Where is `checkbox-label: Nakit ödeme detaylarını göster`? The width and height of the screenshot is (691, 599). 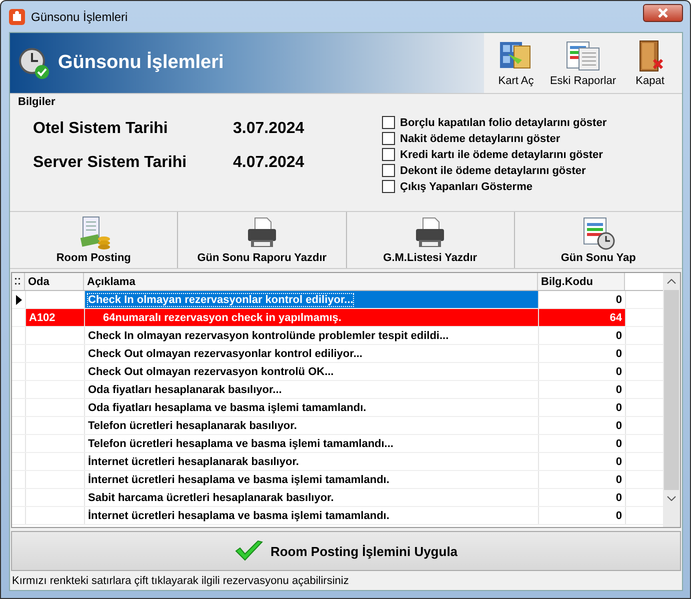 checkbox-label: Nakit ödeme detaylarını göster is located at coordinates (480, 138).